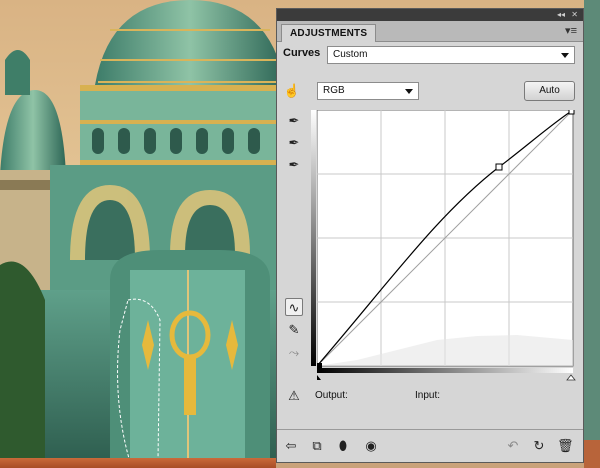  What do you see at coordinates (317, 446) in the screenshot?
I see `expand-view-icon: ⧉` at bounding box center [317, 446].